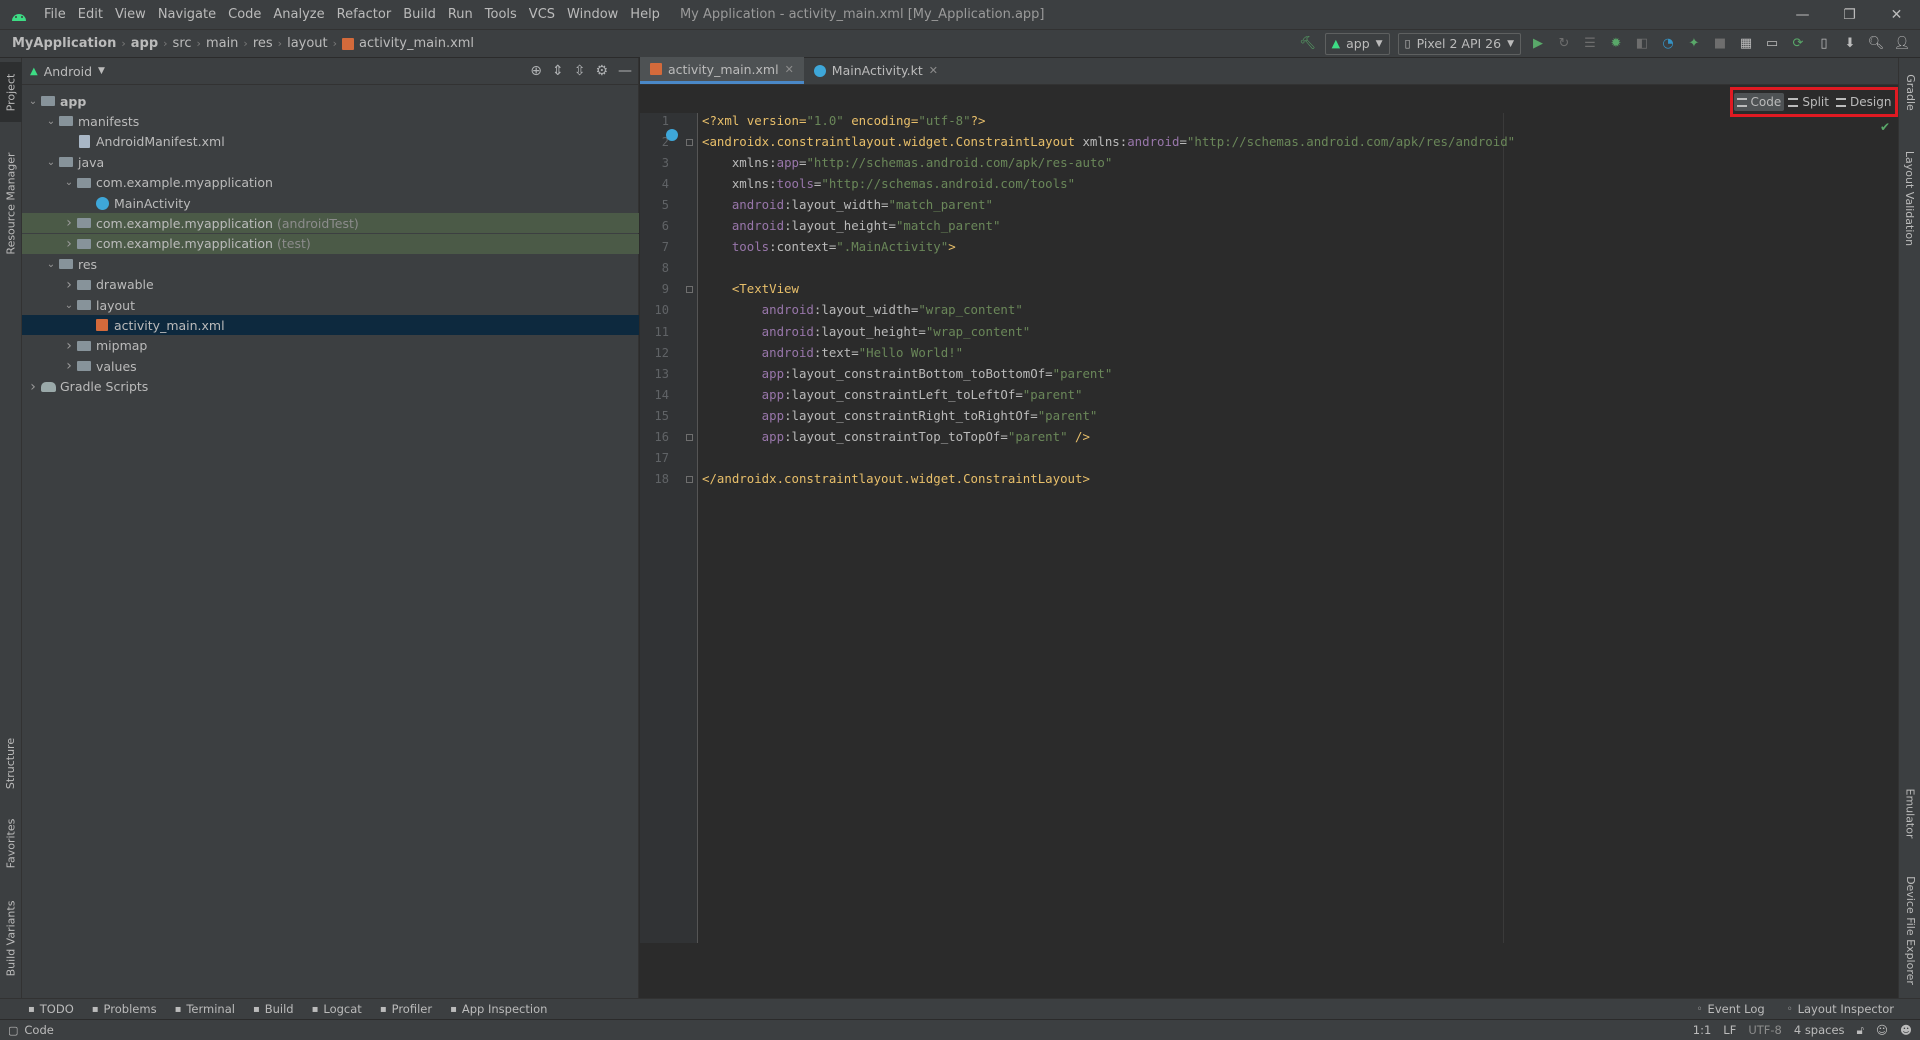 The image size is (1920, 1040). What do you see at coordinates (144, 43) in the screenshot?
I see `breadcrumb-item: app` at bounding box center [144, 43].